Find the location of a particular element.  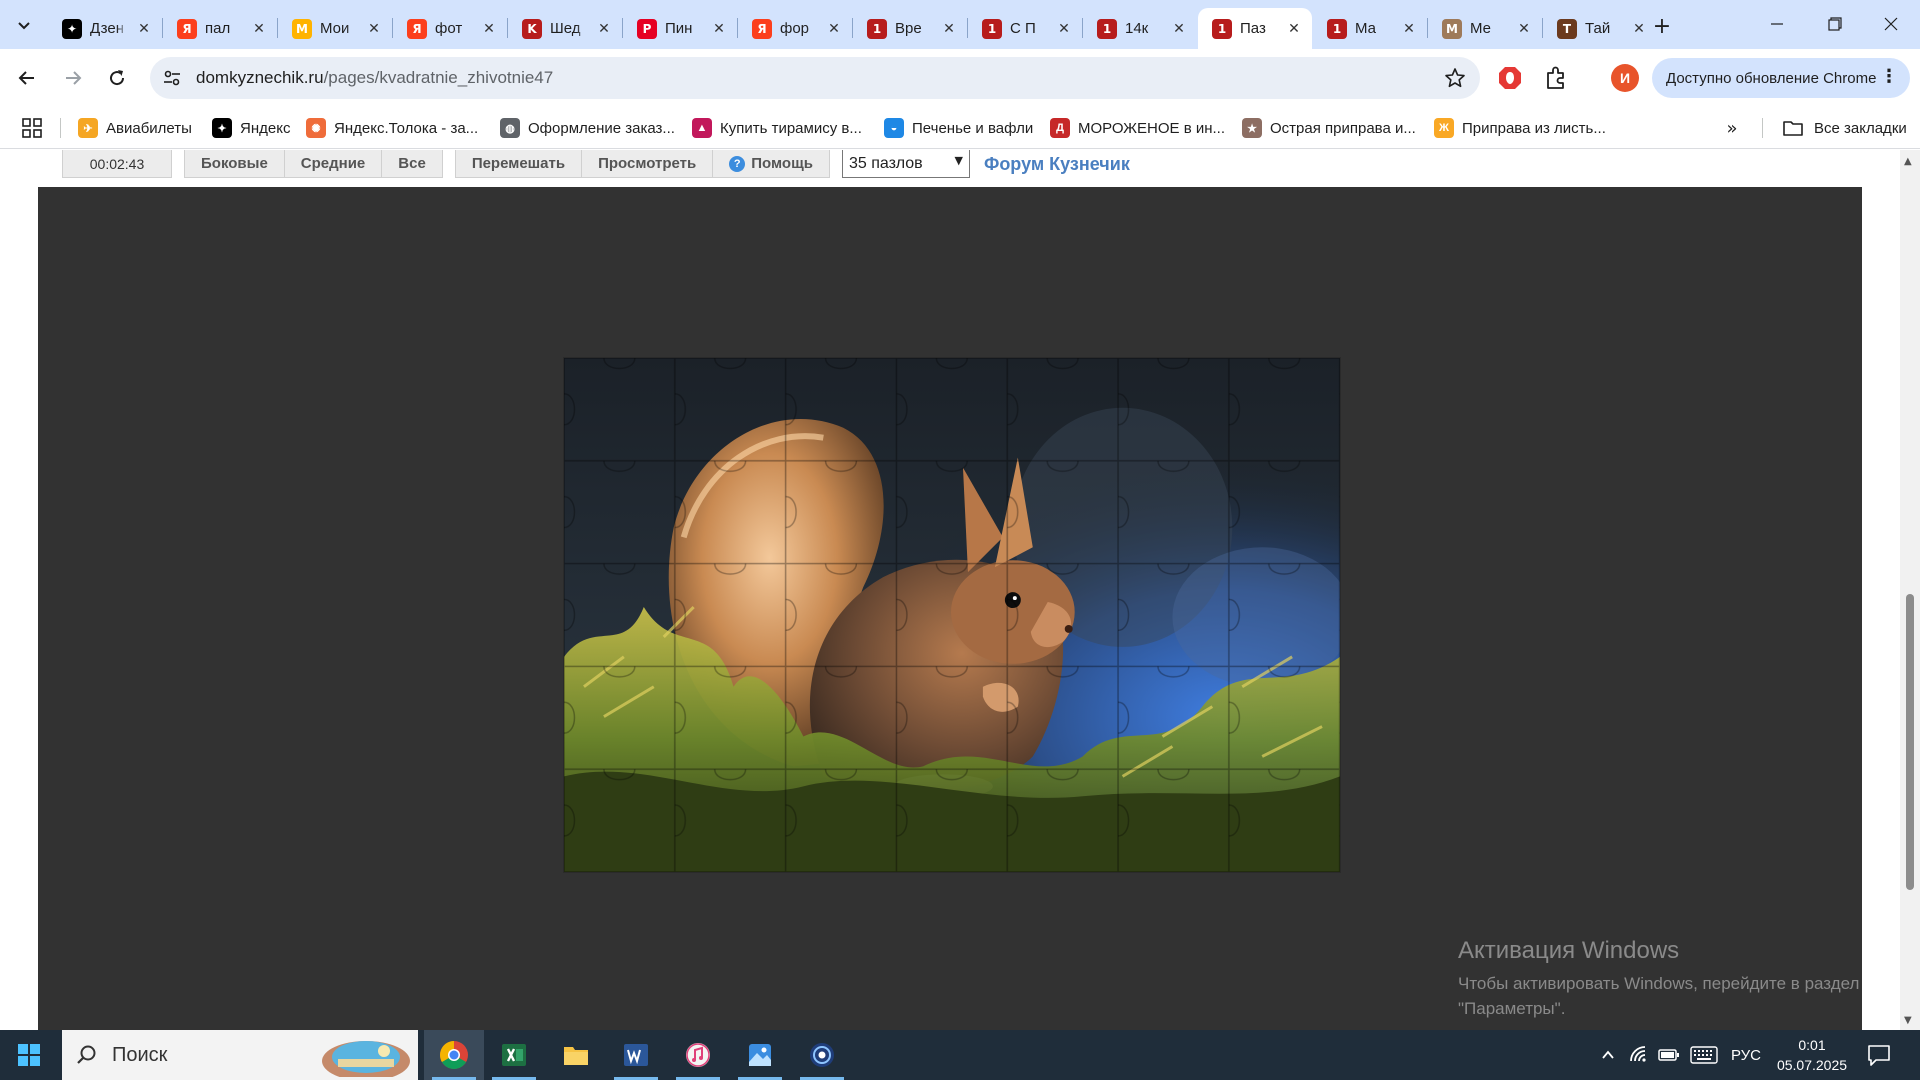

taskbar-word is located at coordinates (636, 1055).